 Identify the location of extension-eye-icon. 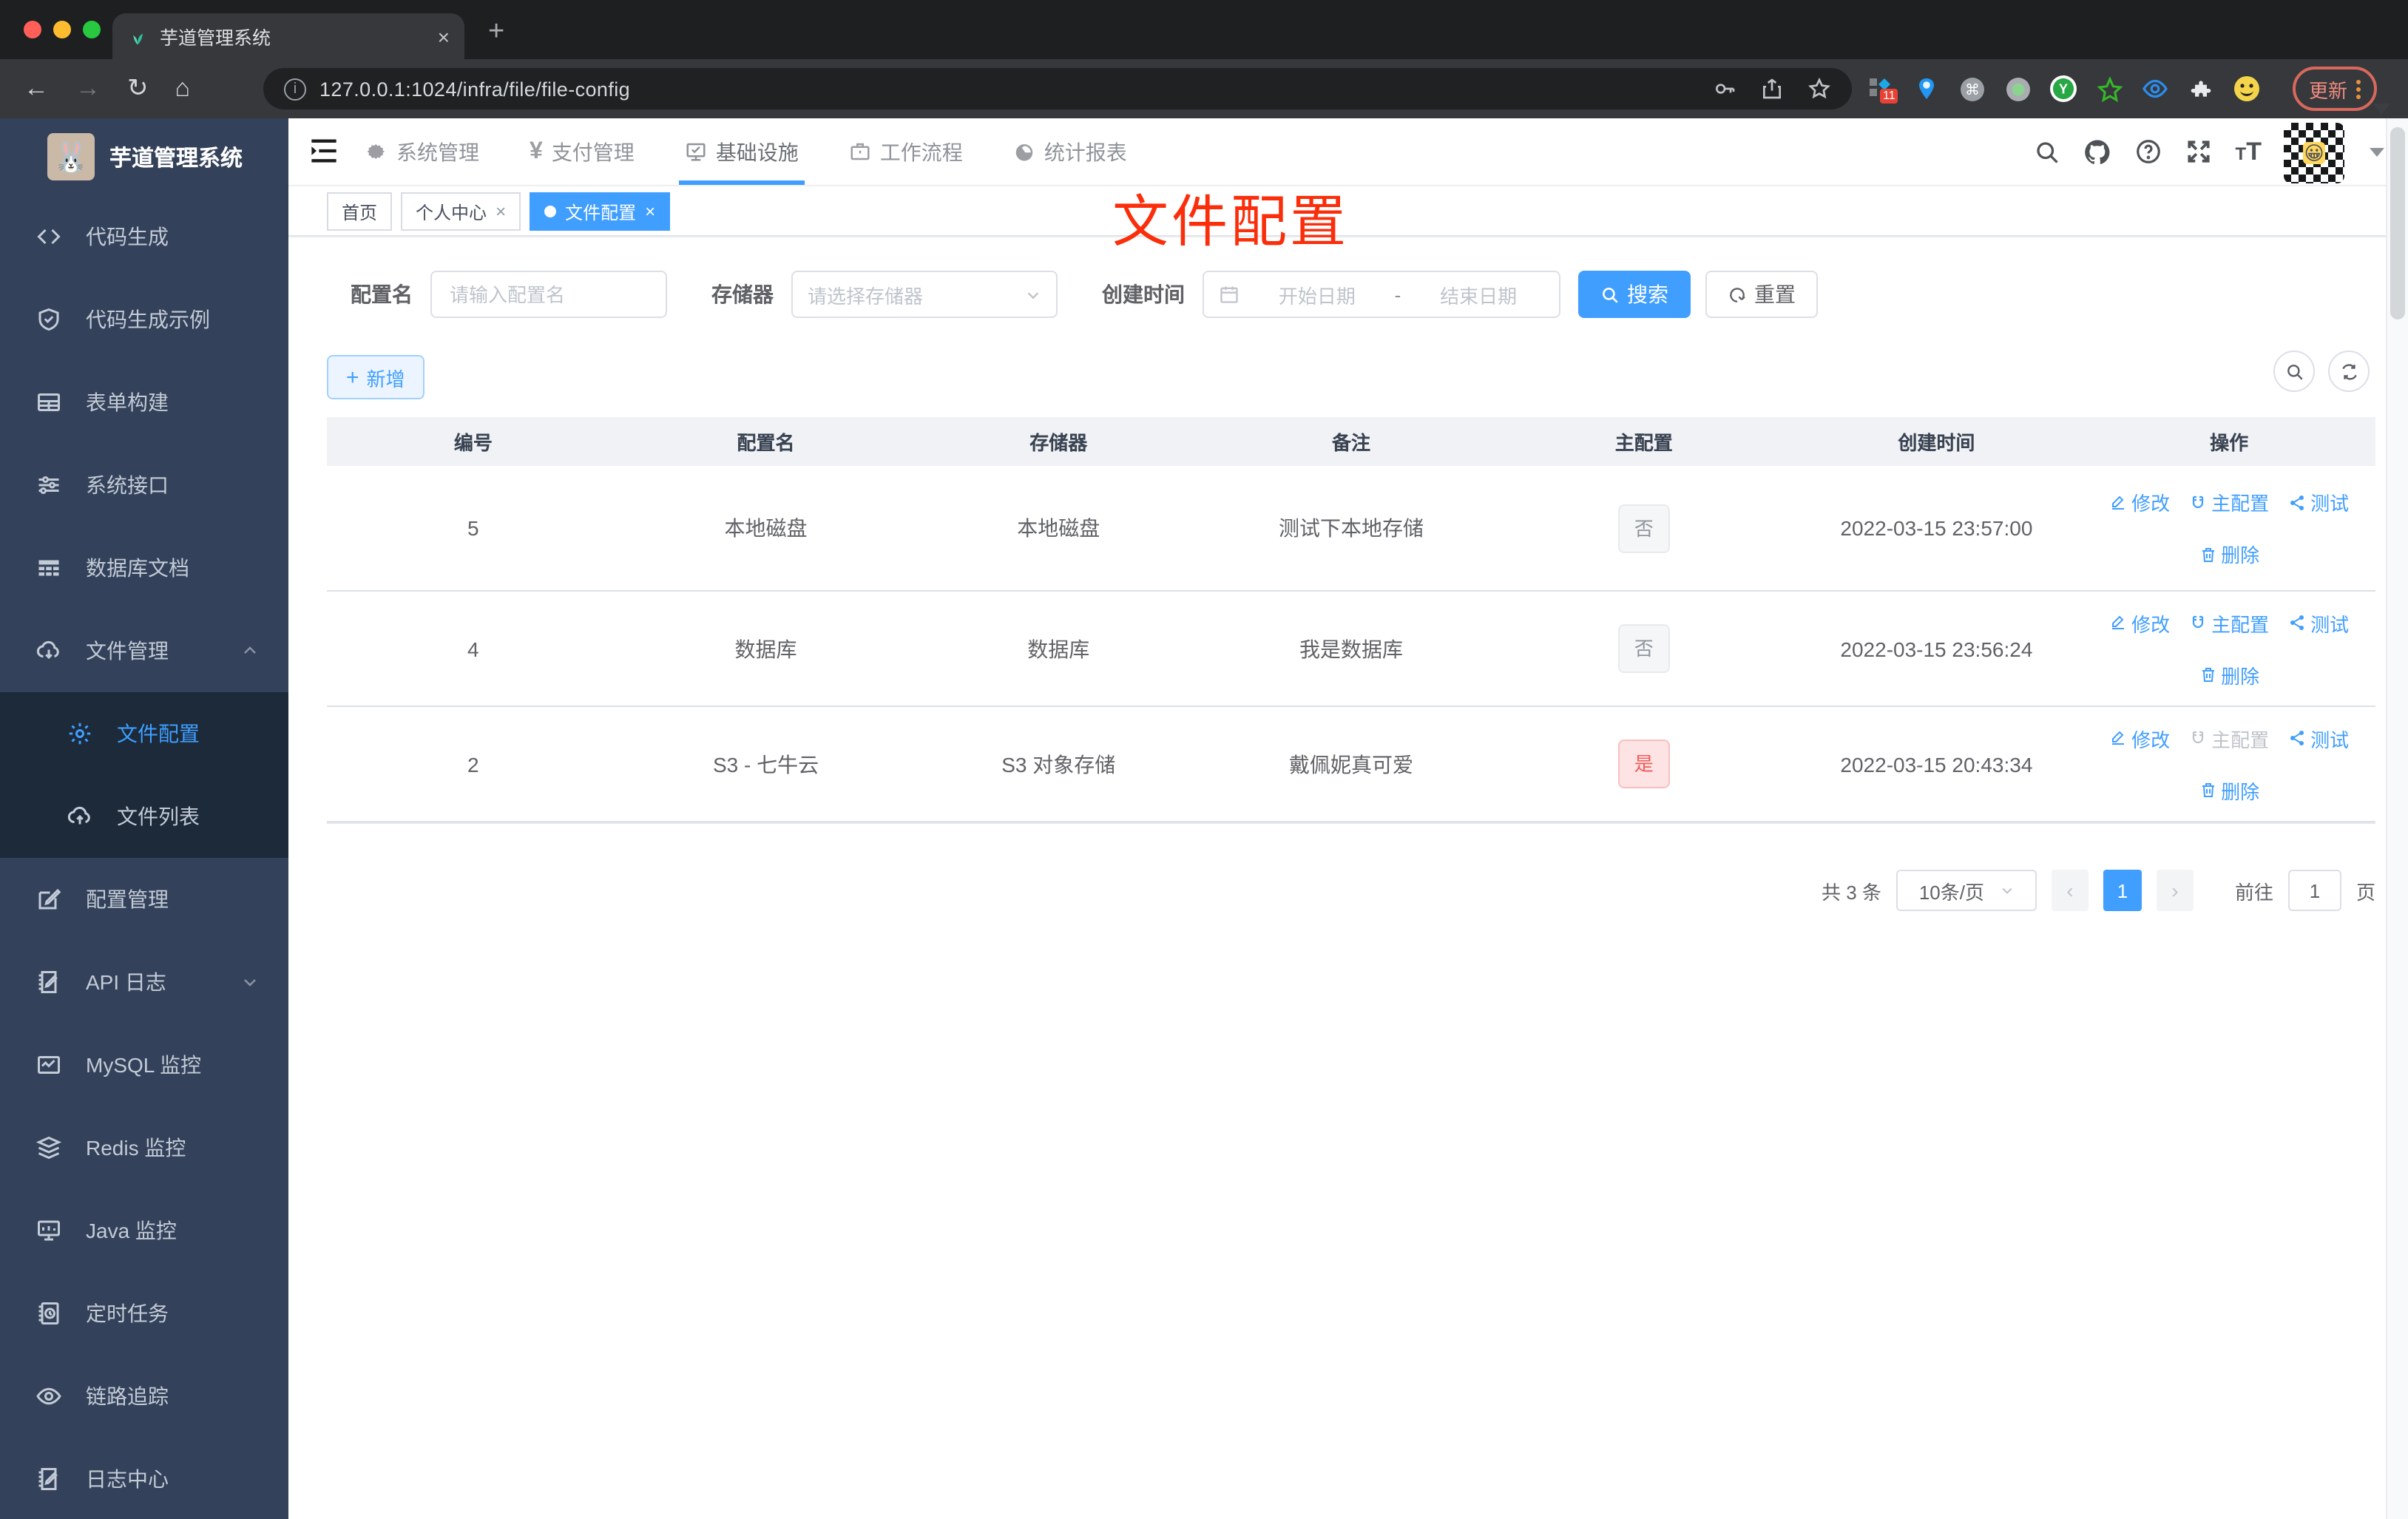
(2155, 88).